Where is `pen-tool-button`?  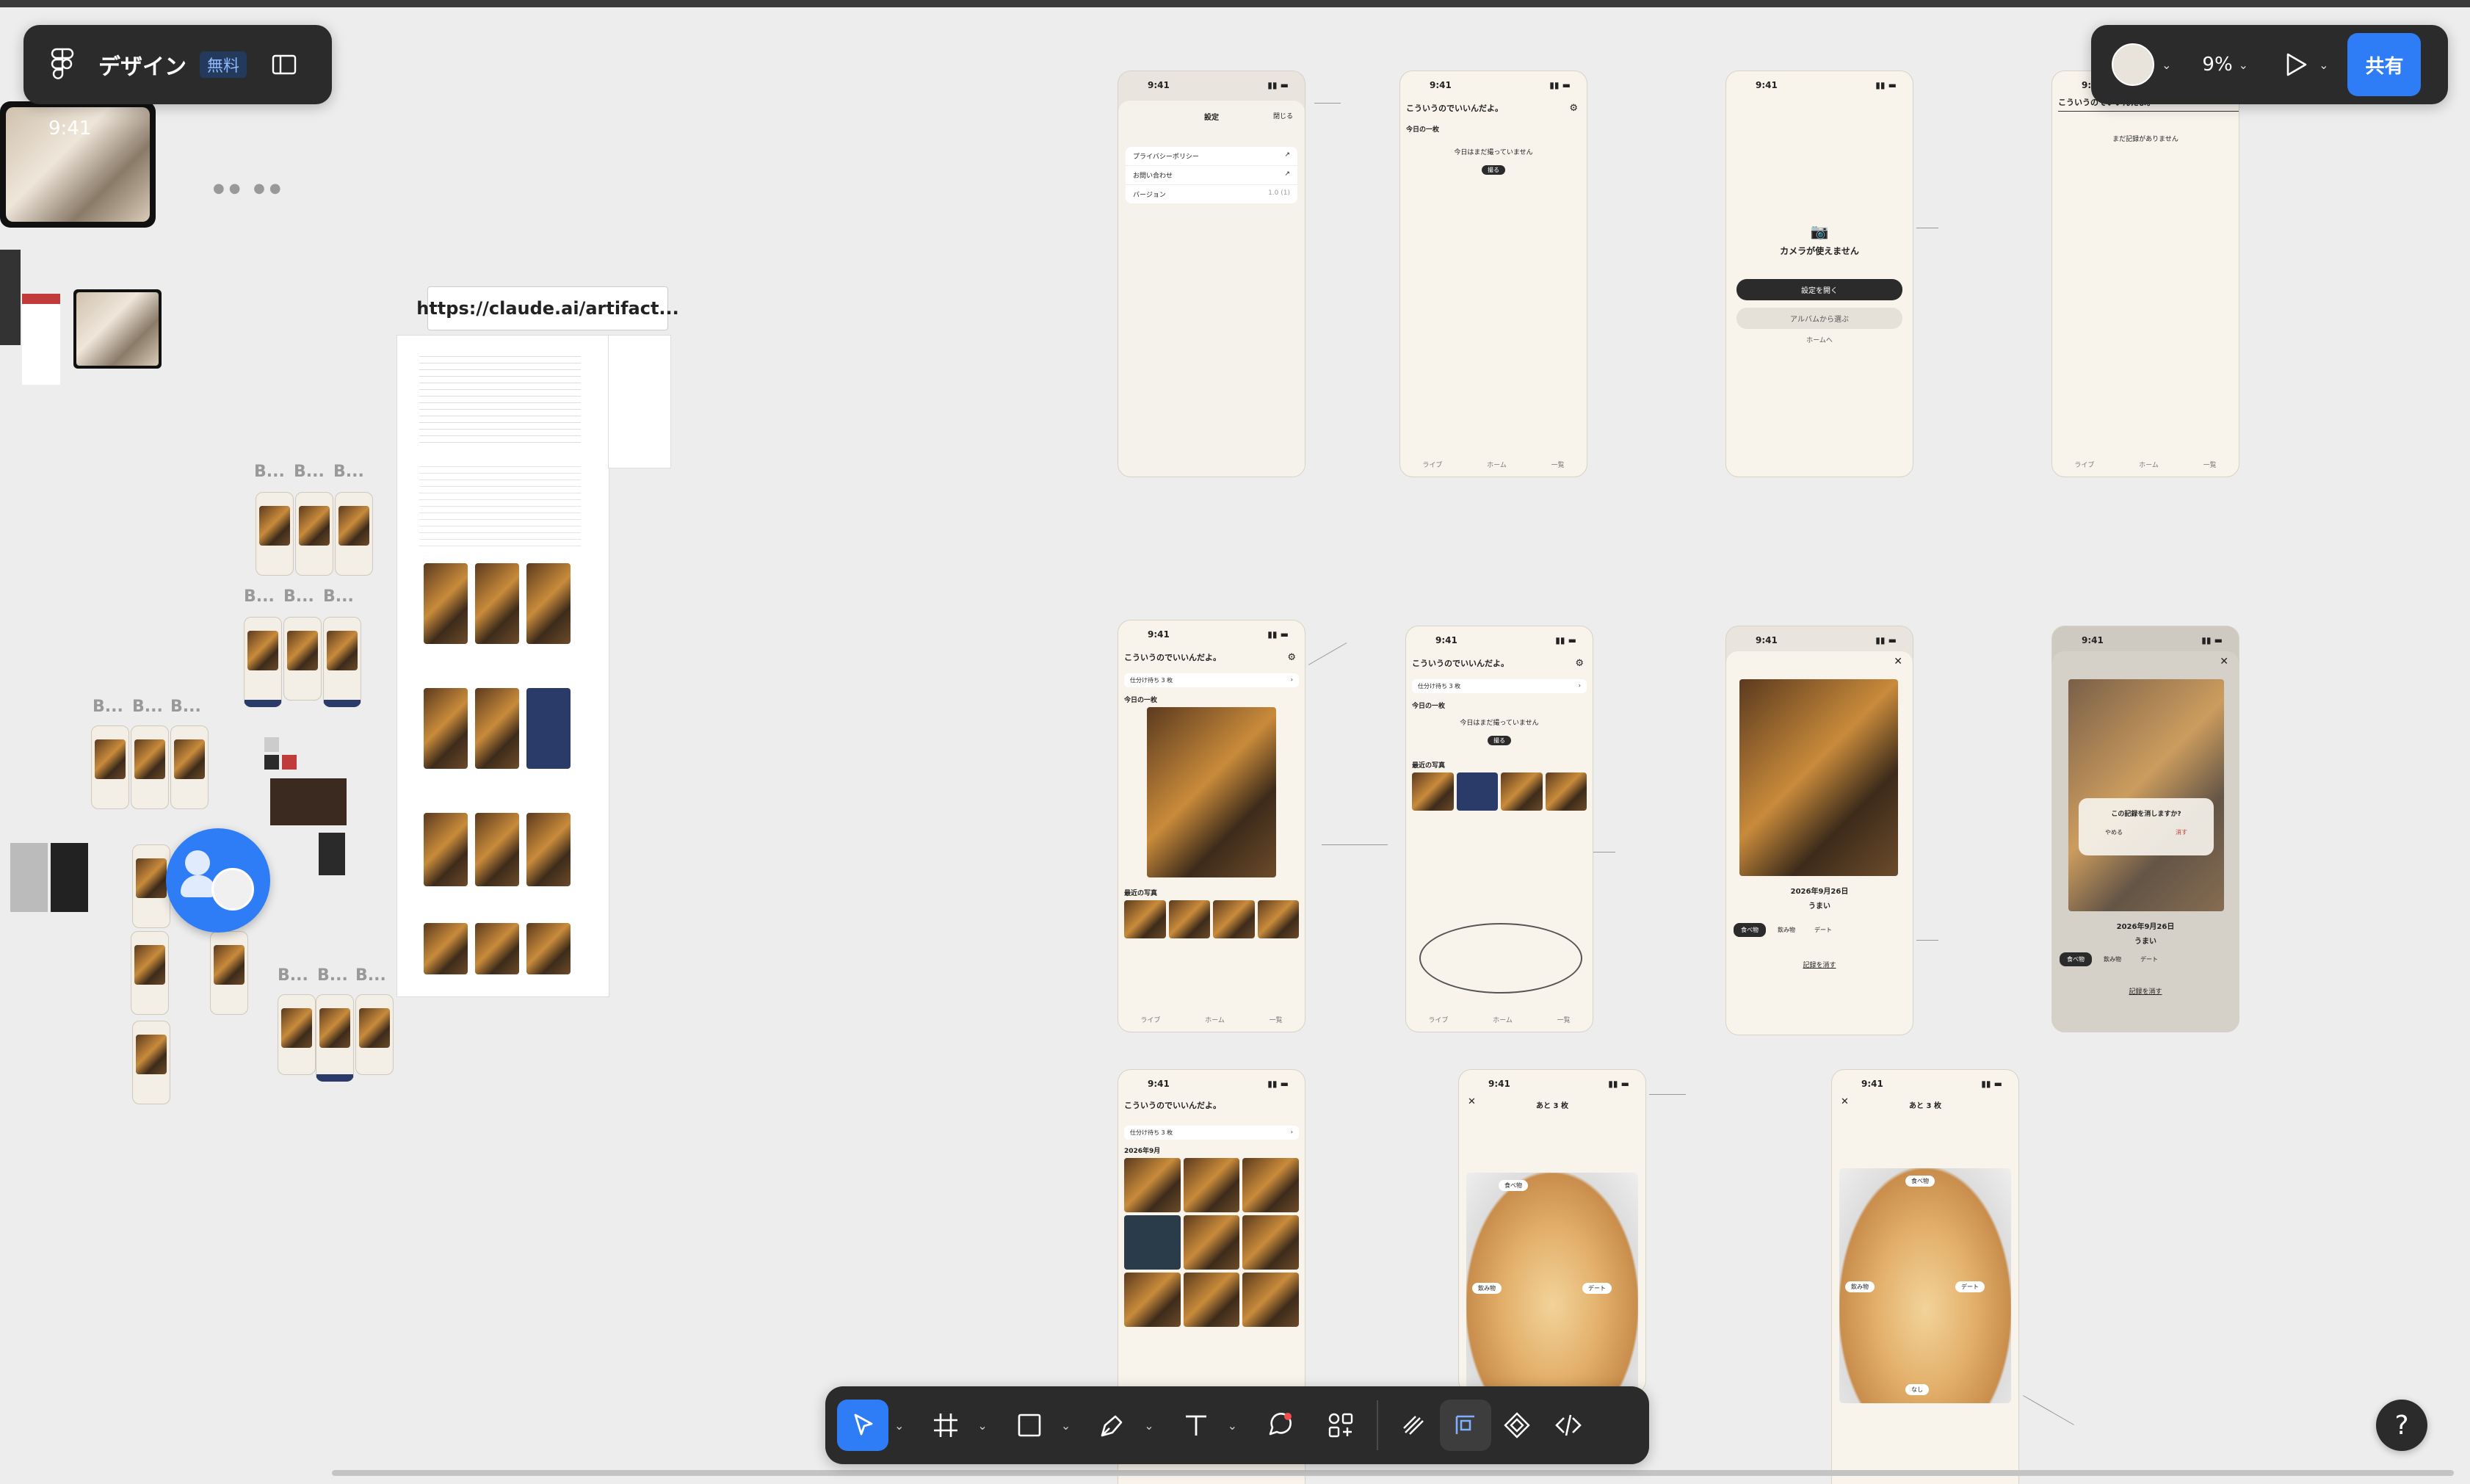 pen-tool-button is located at coordinates (1112, 1425).